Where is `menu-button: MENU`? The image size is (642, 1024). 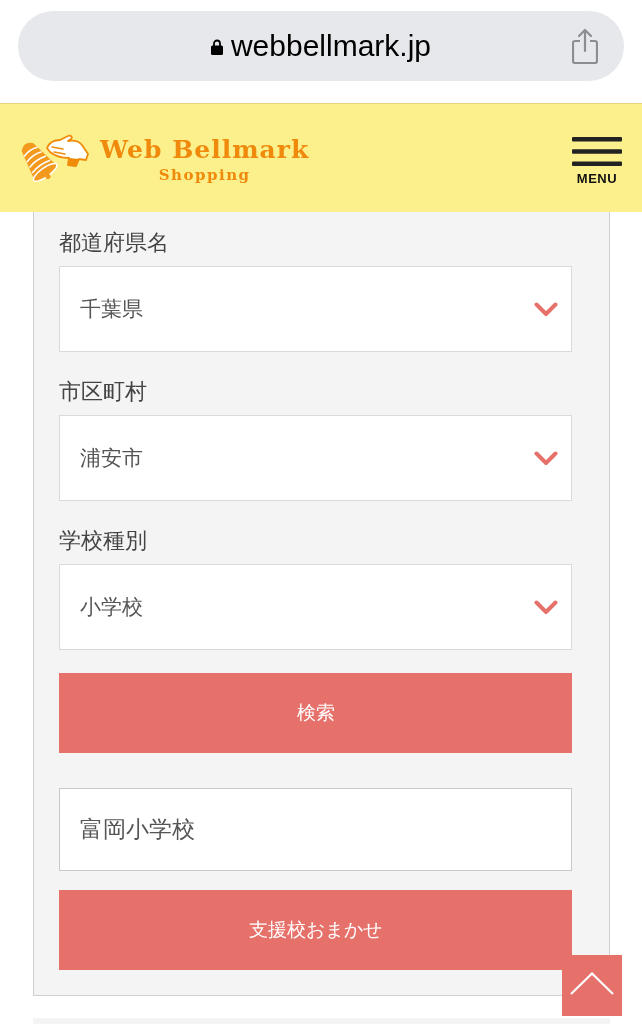
menu-button: MENU is located at coordinates (597, 161).